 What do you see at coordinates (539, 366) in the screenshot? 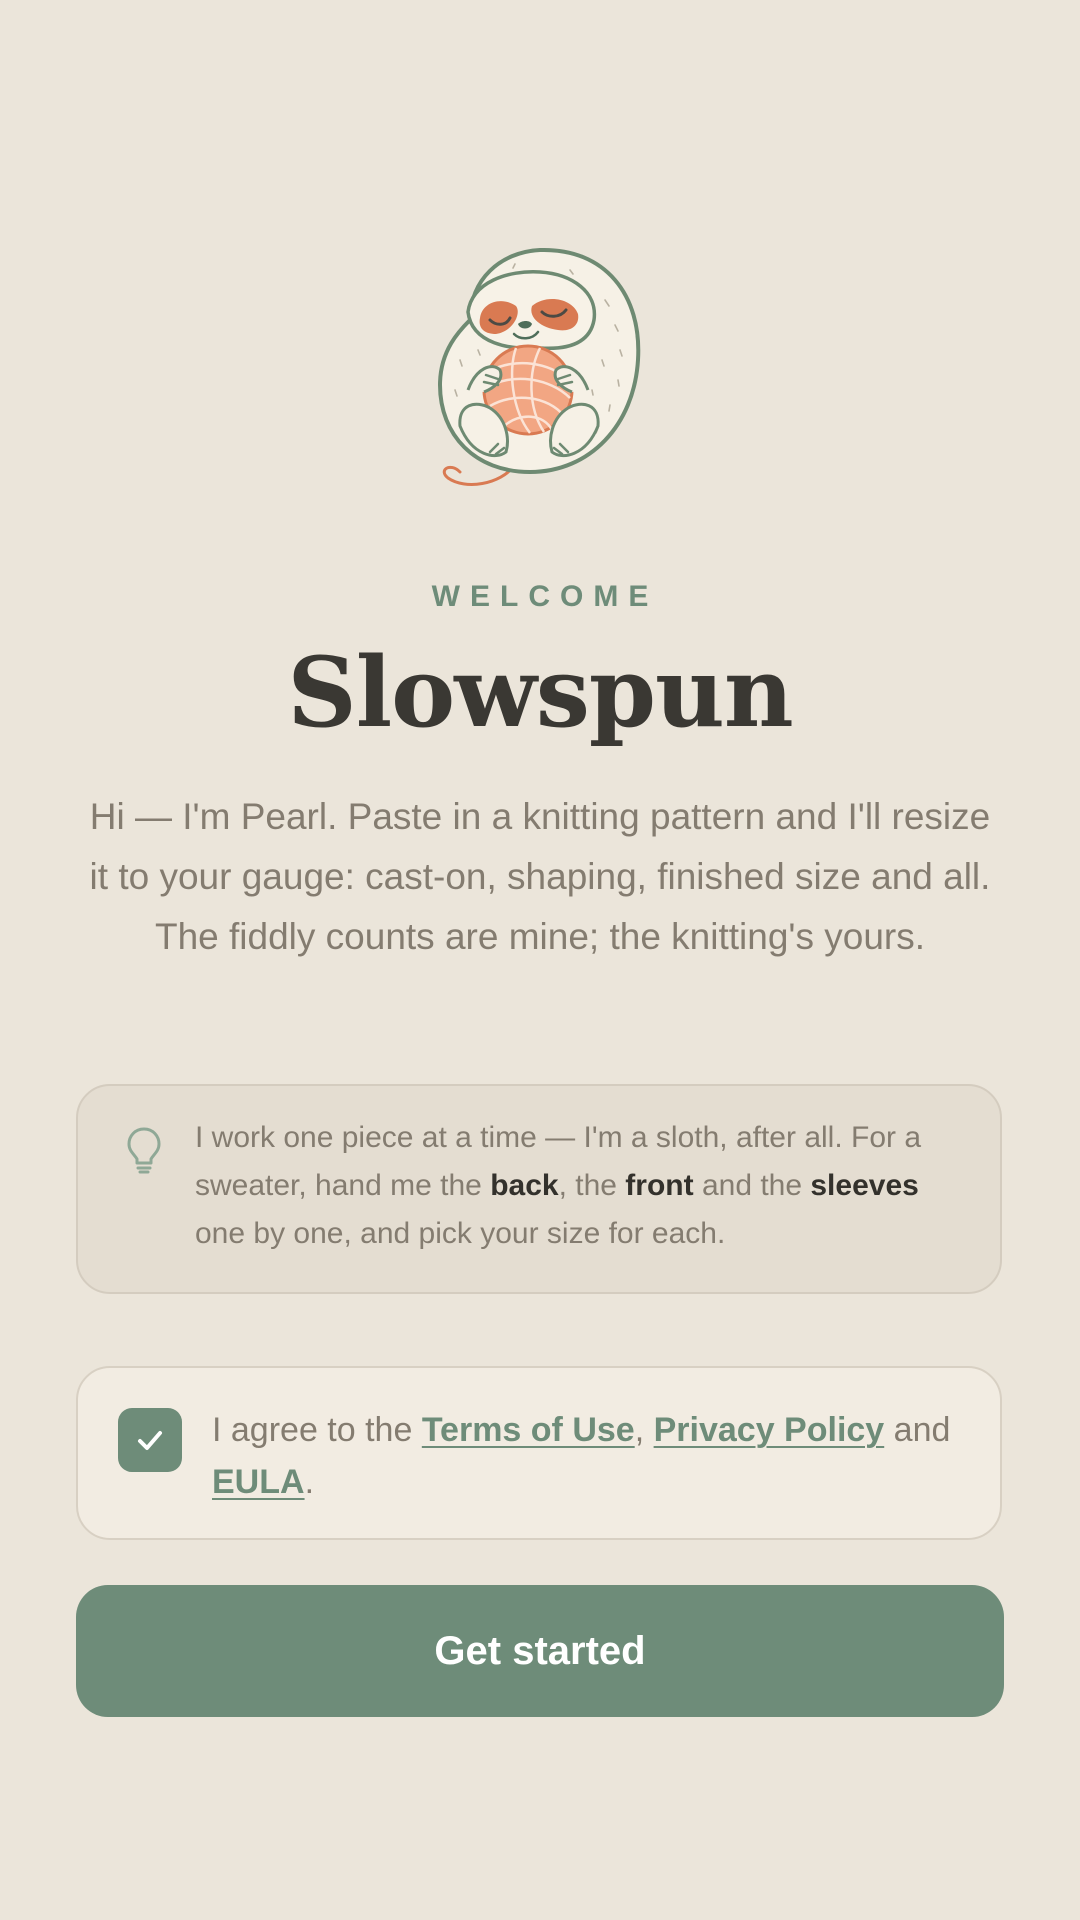
I see `sloth-holding-yarn-ball-icon` at bounding box center [539, 366].